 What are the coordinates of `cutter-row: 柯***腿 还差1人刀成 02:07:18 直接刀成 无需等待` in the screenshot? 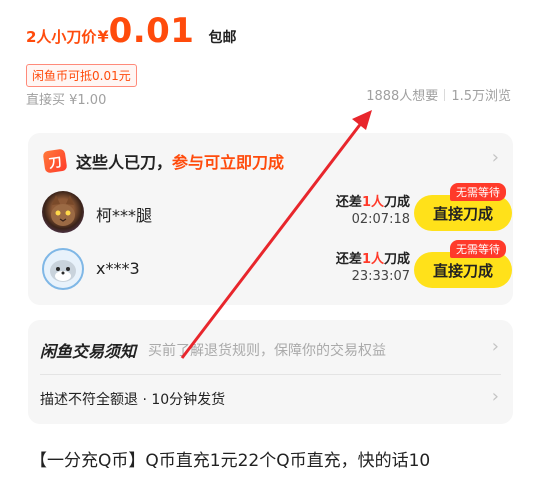 It's located at (277, 209).